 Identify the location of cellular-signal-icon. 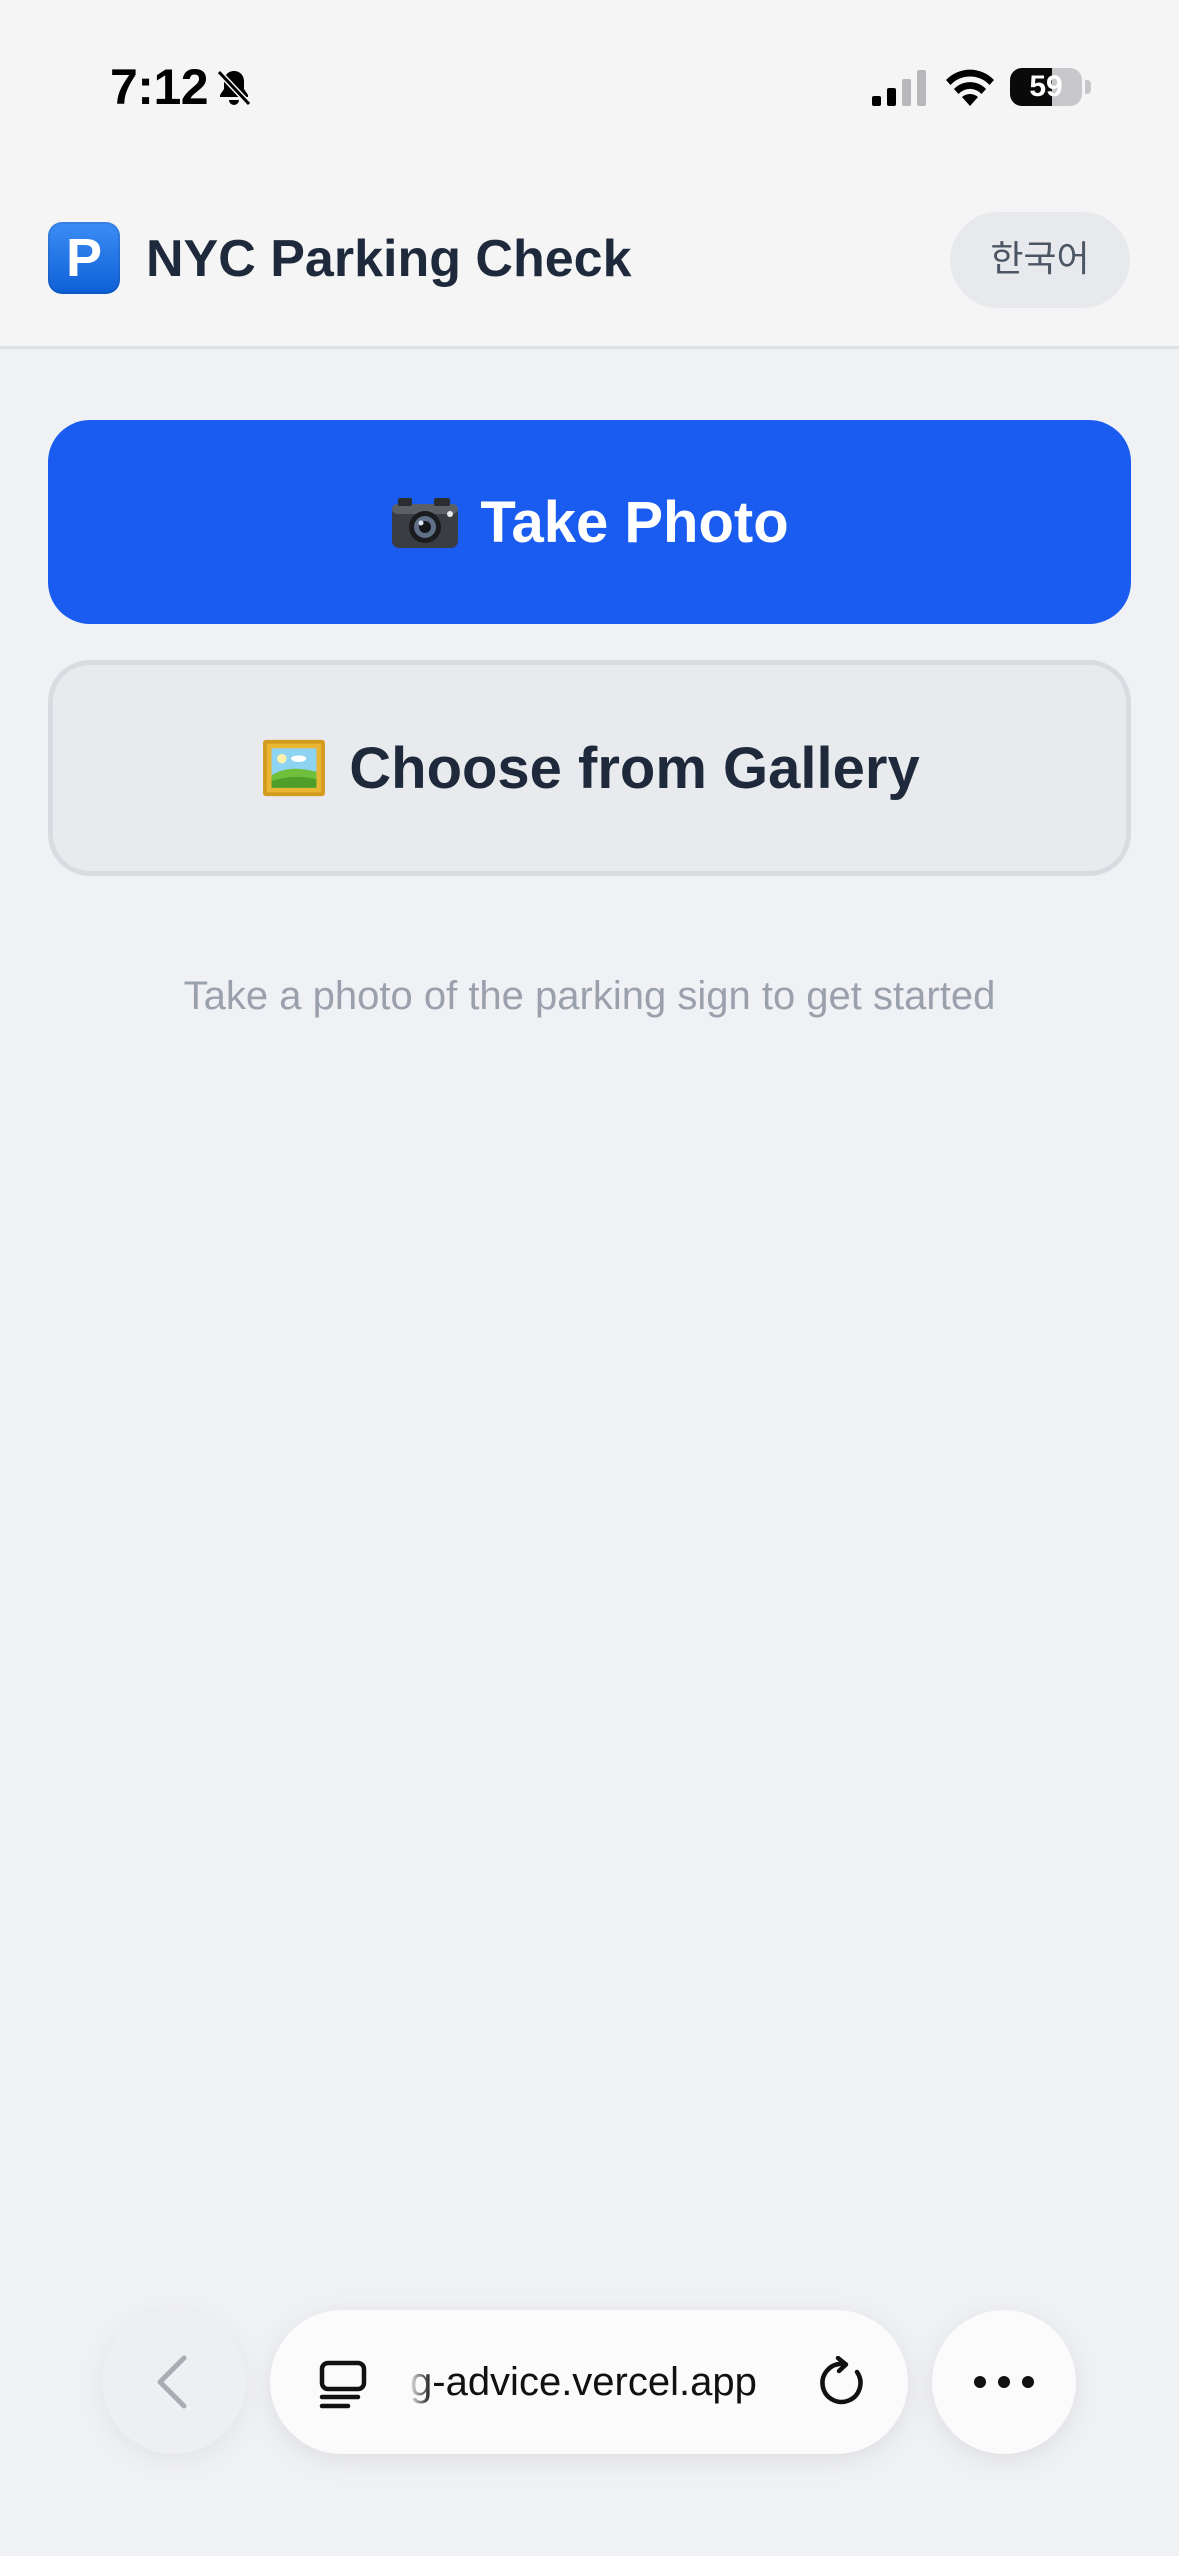
(899, 88).